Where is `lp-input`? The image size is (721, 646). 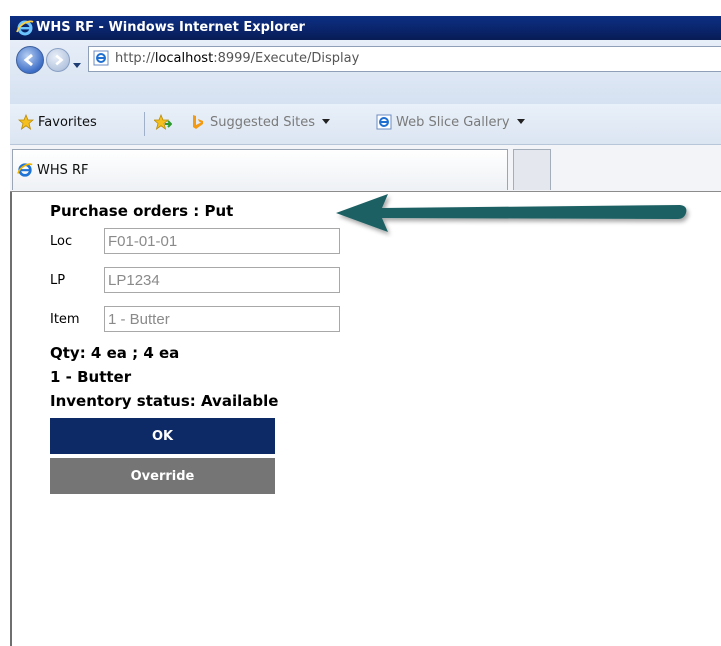 lp-input is located at coordinates (222, 280).